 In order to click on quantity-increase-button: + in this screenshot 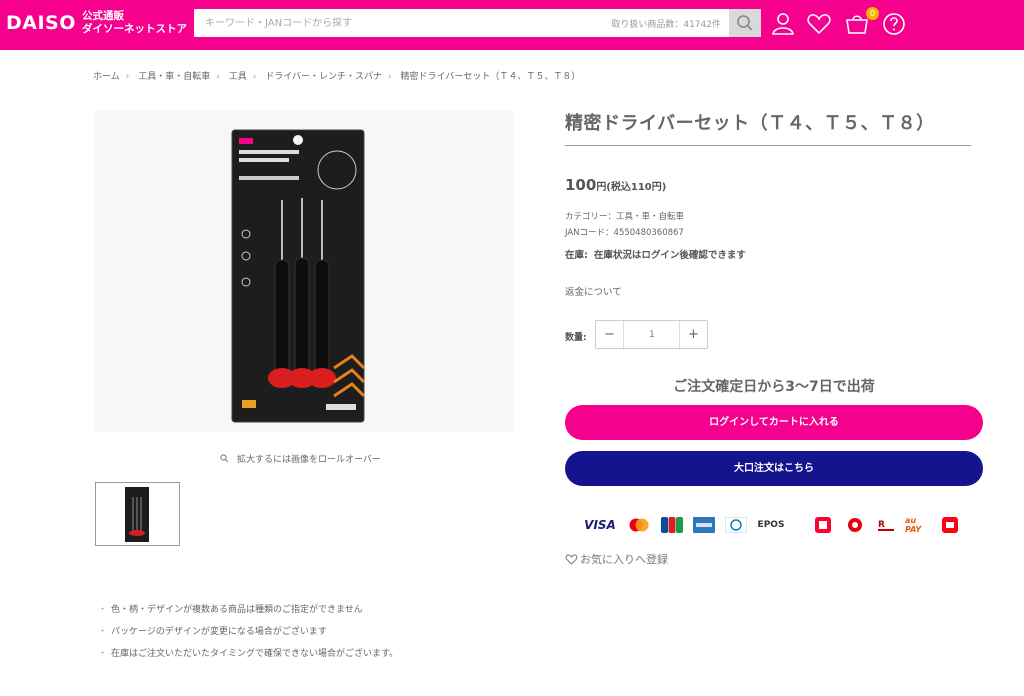, I will do `click(693, 334)`.